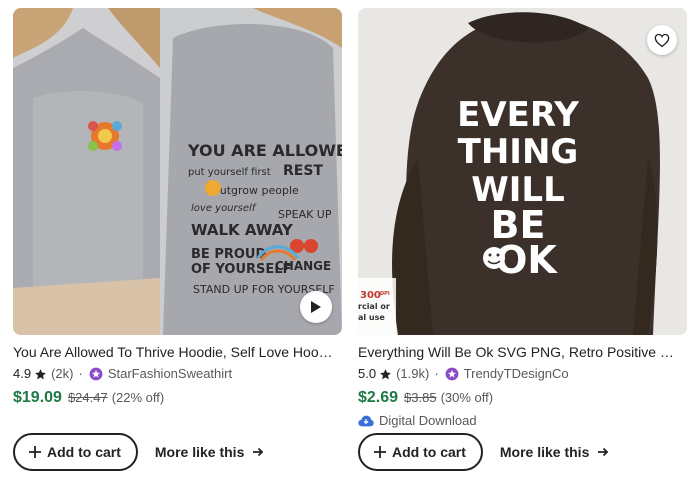 The image size is (694, 482). Describe the element at coordinates (428, 420) in the screenshot. I see `digital-download-label: Digital Download` at that location.